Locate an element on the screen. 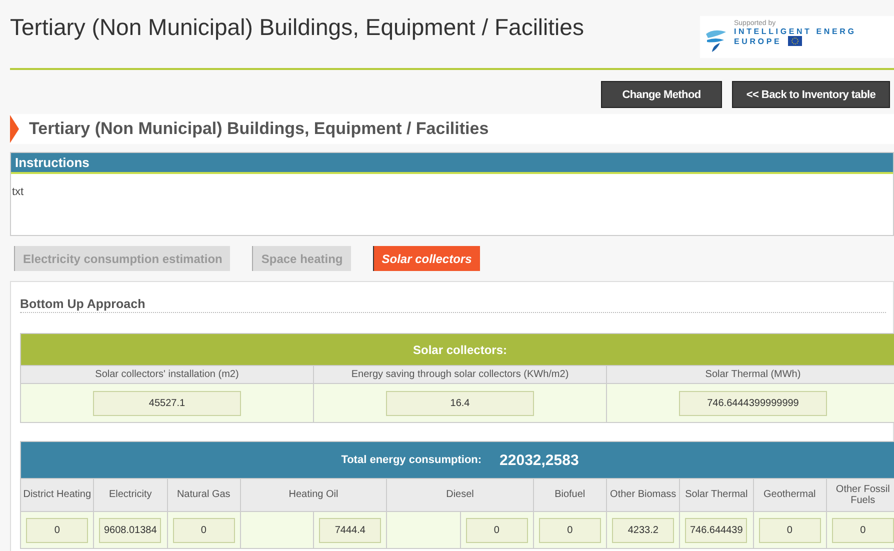 The image size is (894, 551). value-field: 45527.1 is located at coordinates (167, 403).